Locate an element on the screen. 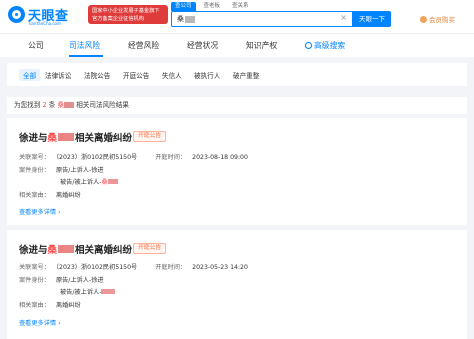  result-count: 2 is located at coordinates (44, 105).